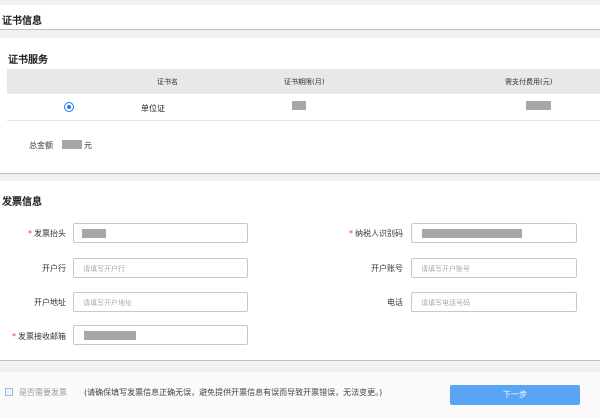 The width and height of the screenshot is (600, 418). What do you see at coordinates (160, 335) in the screenshot?
I see `email-input` at bounding box center [160, 335].